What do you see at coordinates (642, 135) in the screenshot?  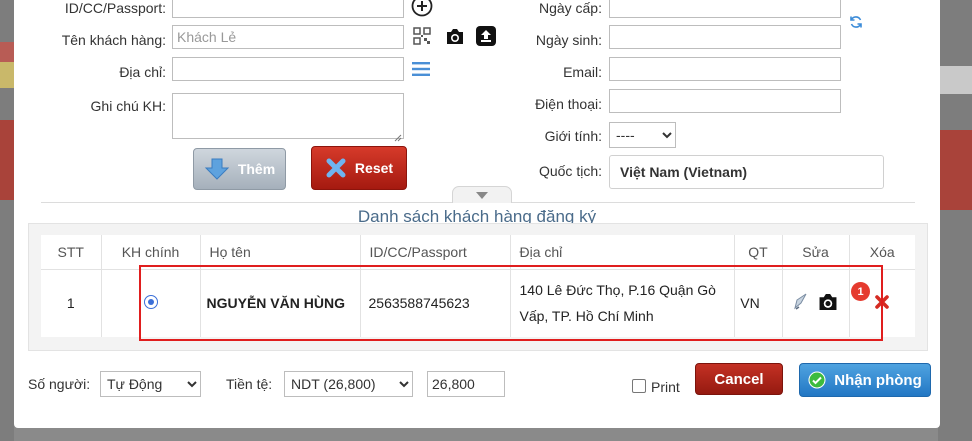 I see `gender-select: ----` at bounding box center [642, 135].